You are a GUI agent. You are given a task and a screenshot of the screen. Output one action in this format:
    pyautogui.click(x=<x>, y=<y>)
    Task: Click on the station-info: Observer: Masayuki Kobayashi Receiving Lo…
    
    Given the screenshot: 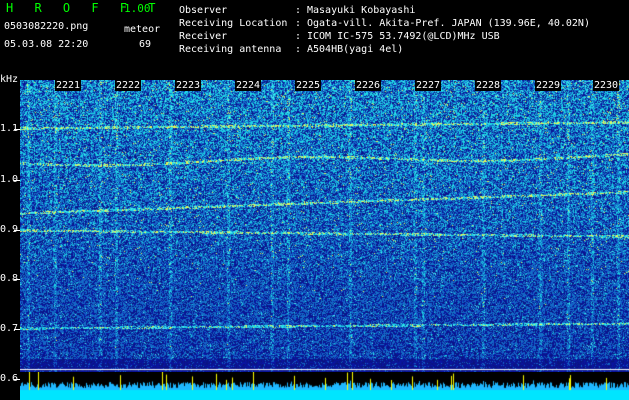 What is the action you would take?
    pyautogui.click(x=384, y=30)
    